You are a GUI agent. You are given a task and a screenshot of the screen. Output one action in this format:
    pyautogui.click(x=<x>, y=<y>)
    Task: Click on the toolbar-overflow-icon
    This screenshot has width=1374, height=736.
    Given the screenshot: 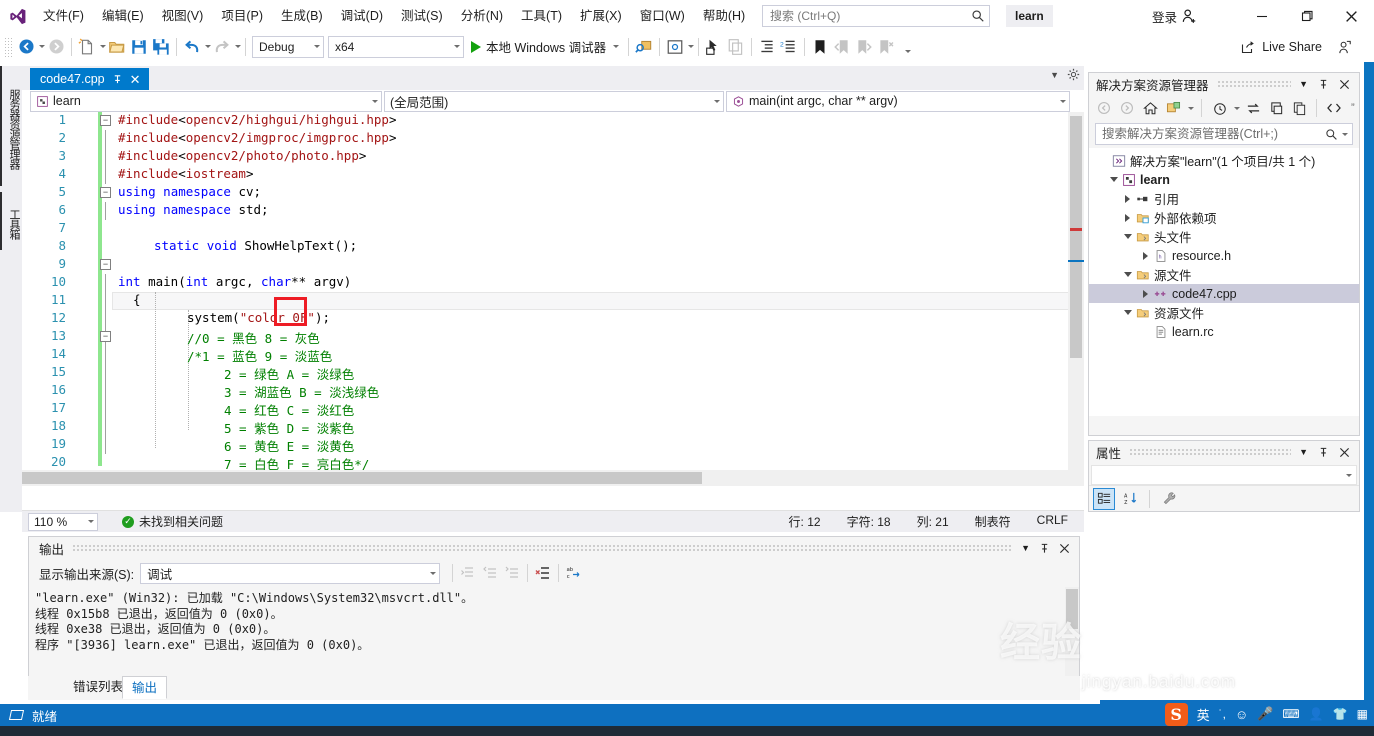 What is the action you would take?
    pyautogui.click(x=908, y=51)
    